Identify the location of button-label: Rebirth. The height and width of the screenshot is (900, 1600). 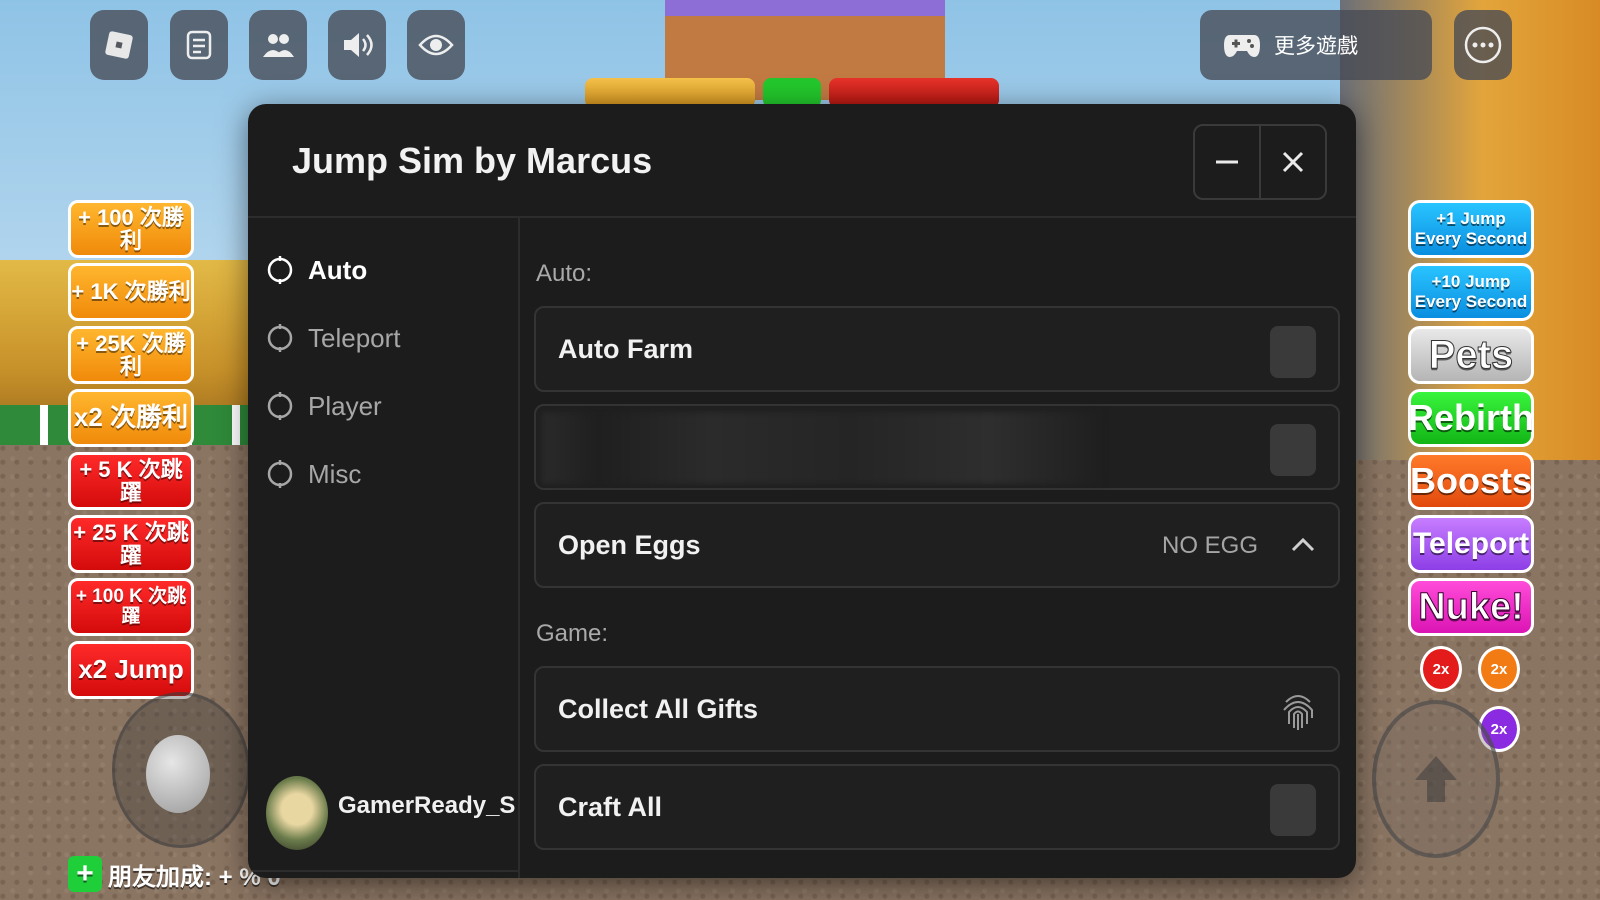
(1471, 417).